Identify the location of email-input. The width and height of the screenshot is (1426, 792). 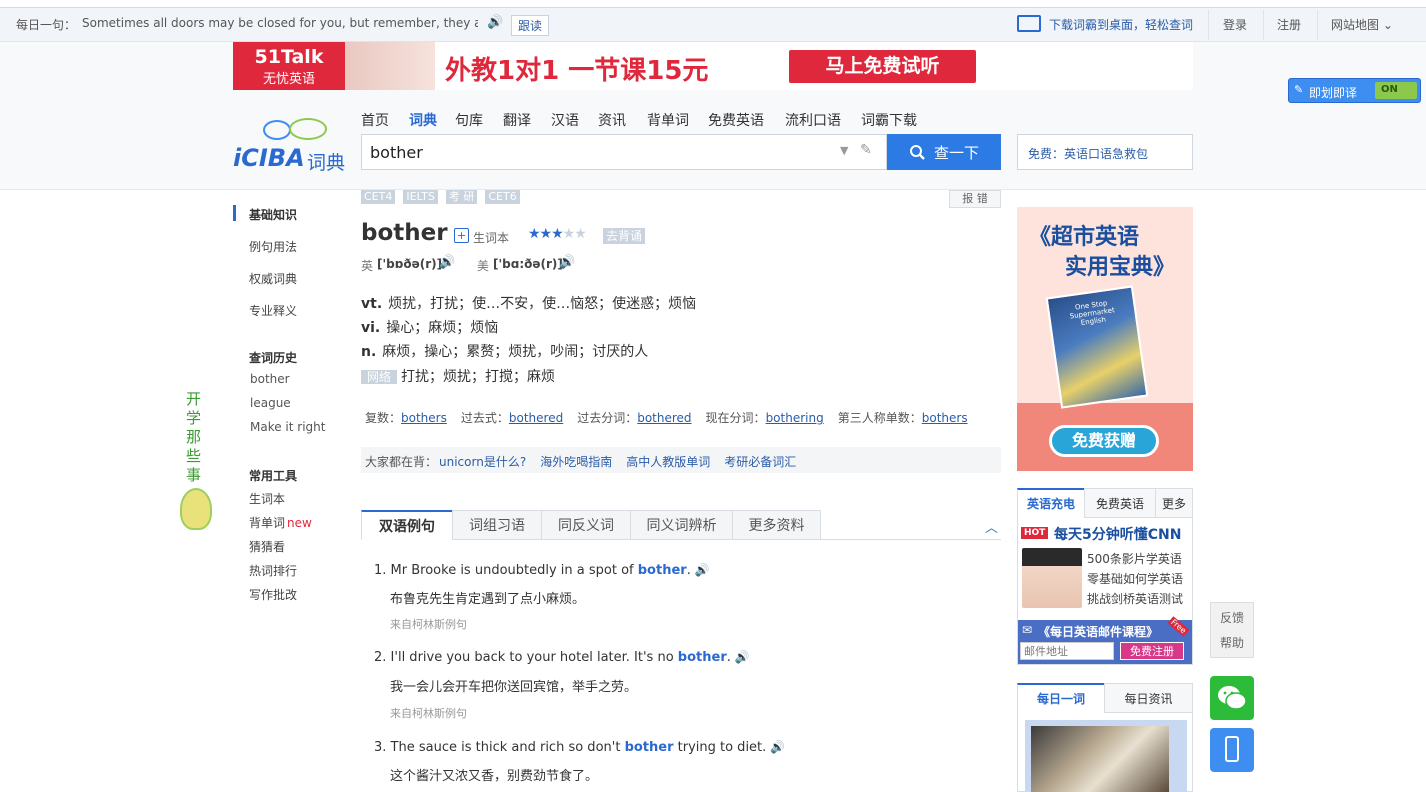
(1067, 651).